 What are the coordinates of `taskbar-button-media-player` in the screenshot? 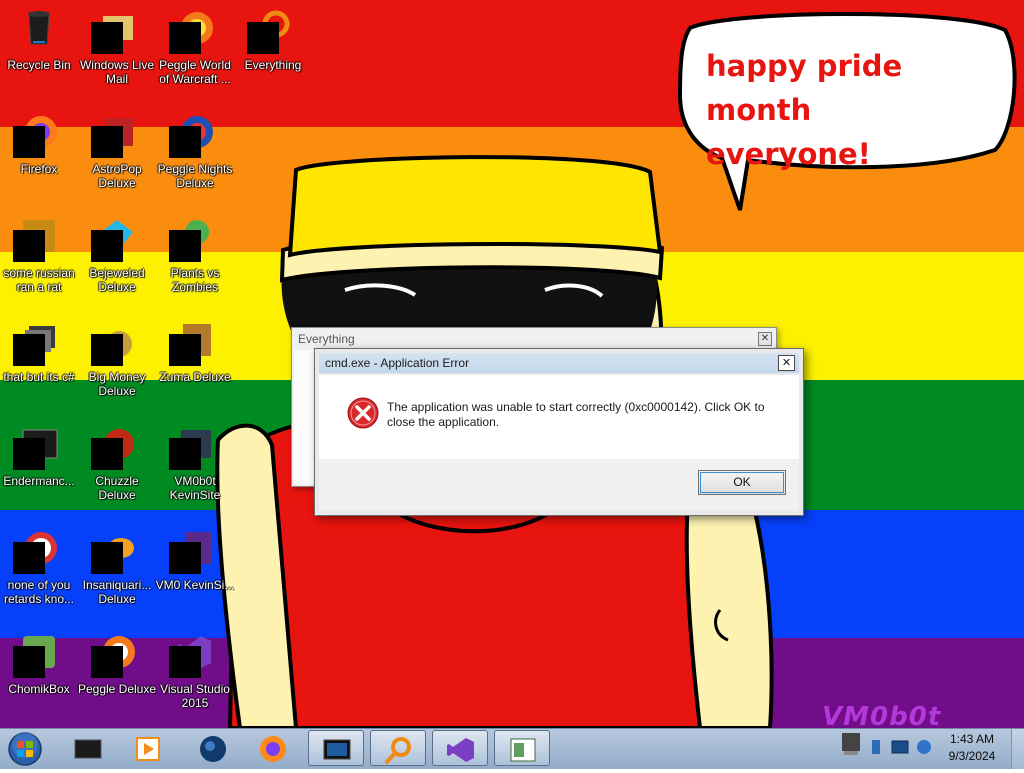 It's located at (148, 748).